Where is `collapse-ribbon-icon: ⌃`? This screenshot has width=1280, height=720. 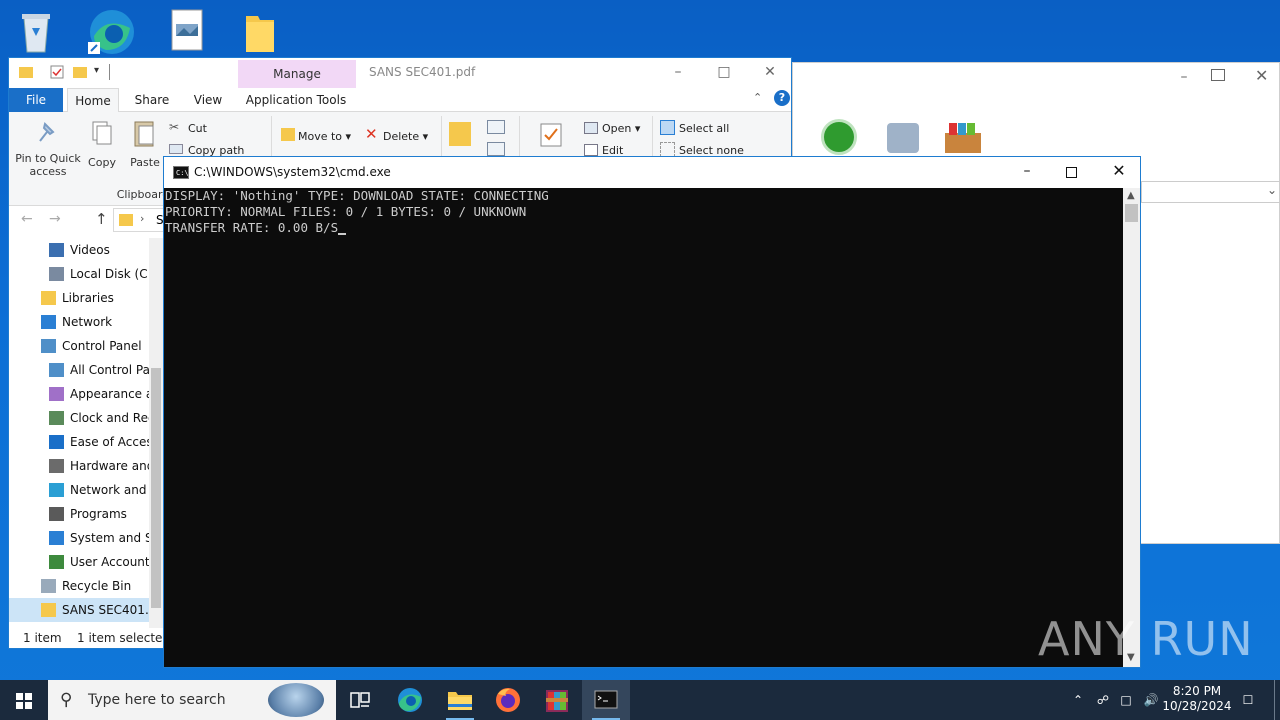 collapse-ribbon-icon: ⌃ is located at coordinates (757, 97).